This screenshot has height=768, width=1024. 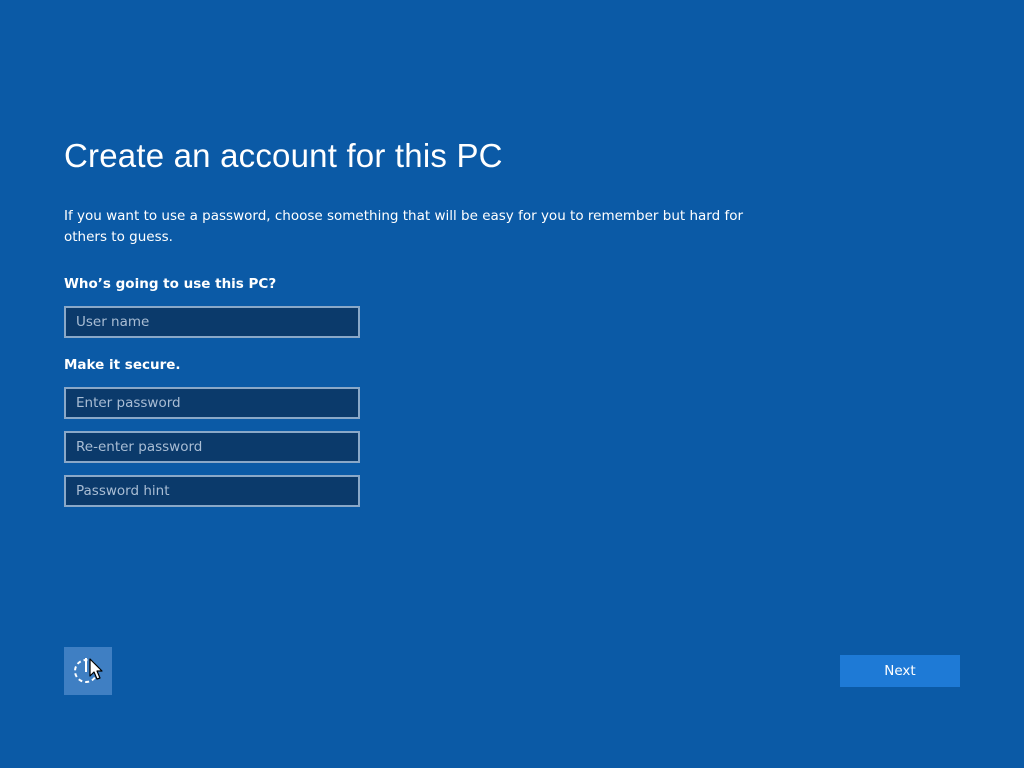 What do you see at coordinates (170, 284) in the screenshot?
I see `user-section-label: Who’s going to use this PC?` at bounding box center [170, 284].